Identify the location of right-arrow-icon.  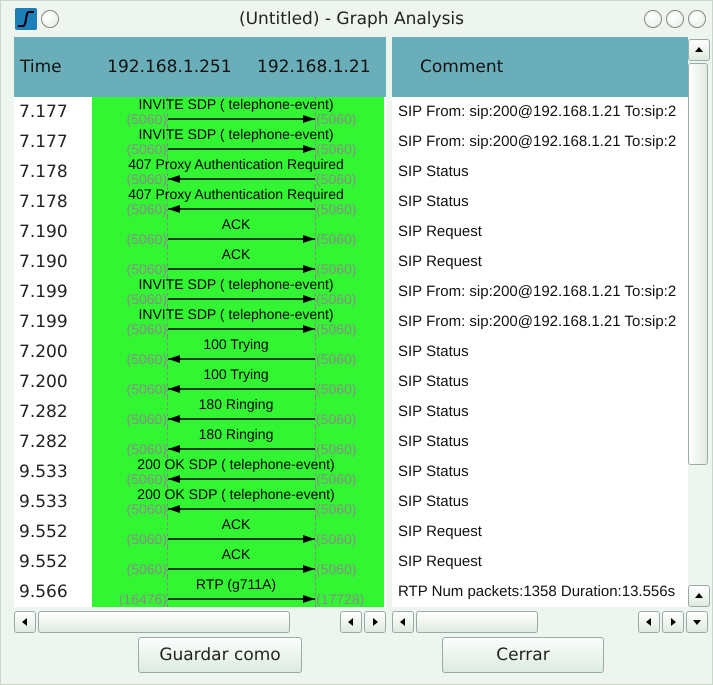
(375, 622).